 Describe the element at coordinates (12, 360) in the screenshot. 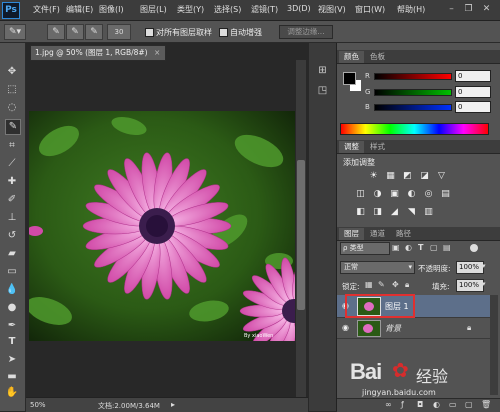

I see `path-selection-tool-icon: ➤` at that location.